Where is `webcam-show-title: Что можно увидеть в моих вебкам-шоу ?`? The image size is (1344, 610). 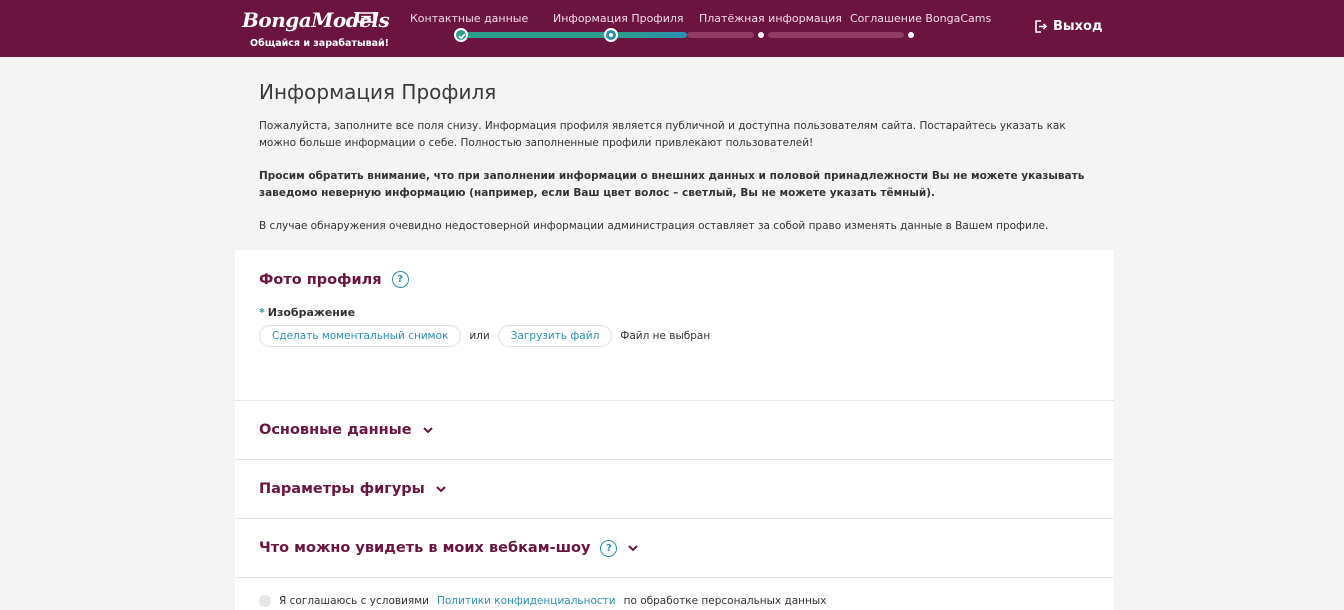
webcam-show-title: Что можно увидеть в моих вебкам-шоу ? is located at coordinates (449, 548).